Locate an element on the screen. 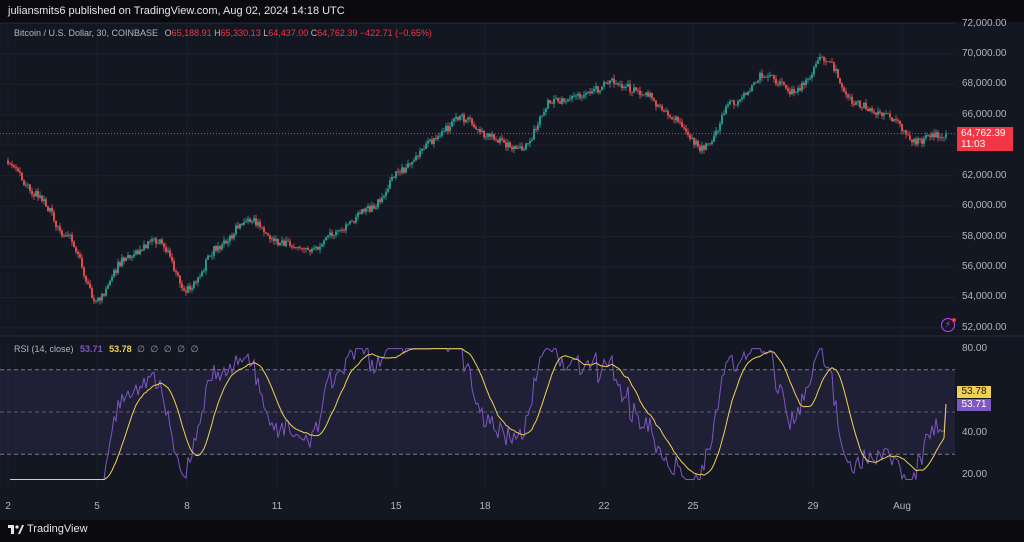 This screenshot has width=1024, height=542. open-value: 65,188.91 is located at coordinates (191, 33).